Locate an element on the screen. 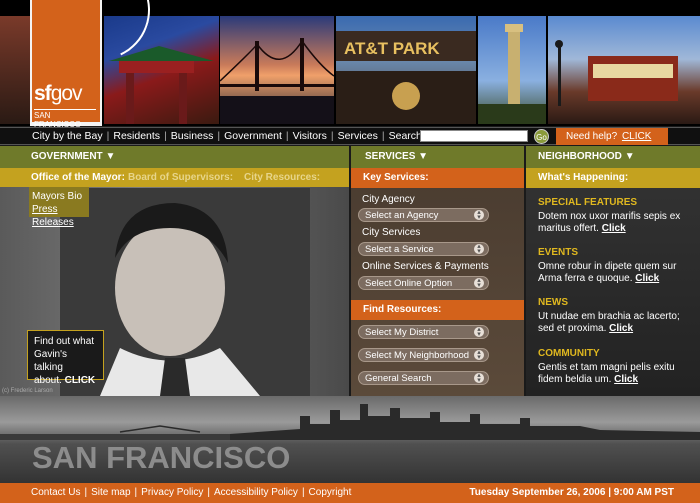  online-services-label: Online Services & Payments is located at coordinates (425, 266).